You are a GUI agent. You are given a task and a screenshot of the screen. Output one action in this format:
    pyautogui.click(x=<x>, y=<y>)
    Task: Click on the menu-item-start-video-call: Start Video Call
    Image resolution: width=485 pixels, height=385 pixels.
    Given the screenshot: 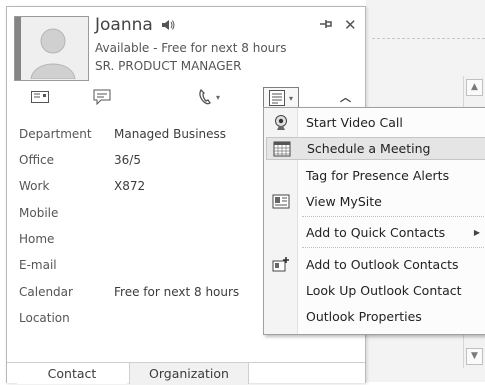 What is the action you would take?
    pyautogui.click(x=375, y=122)
    